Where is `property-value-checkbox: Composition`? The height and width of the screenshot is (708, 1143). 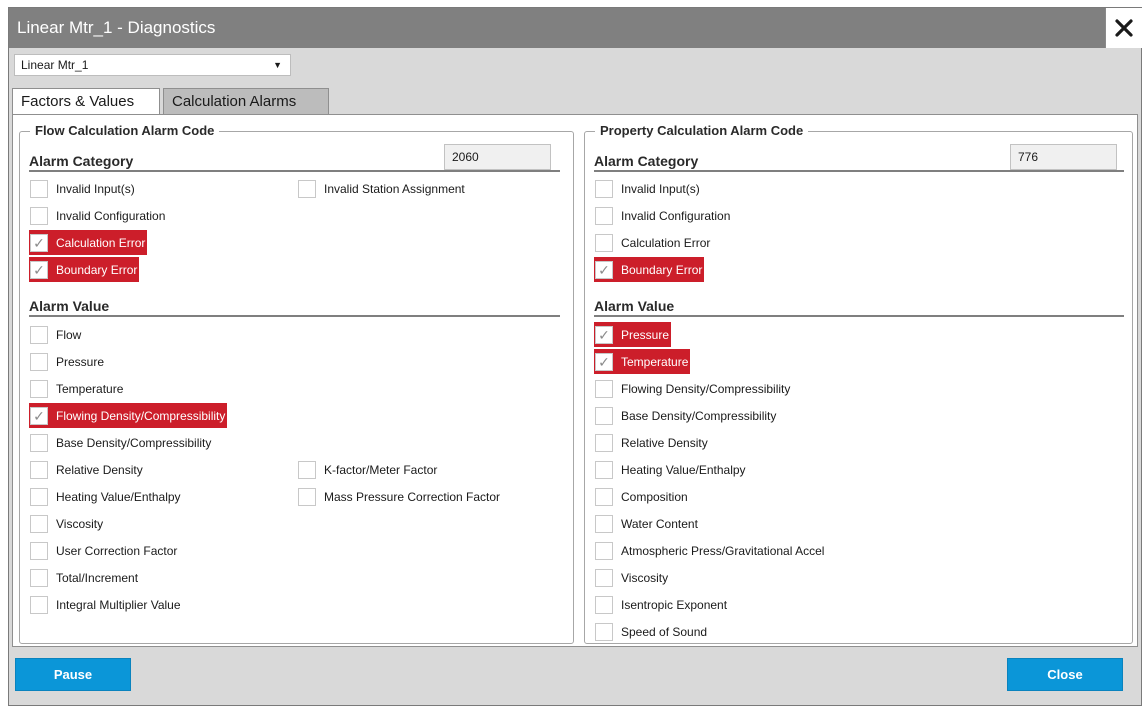 property-value-checkbox: Composition is located at coordinates (641, 496).